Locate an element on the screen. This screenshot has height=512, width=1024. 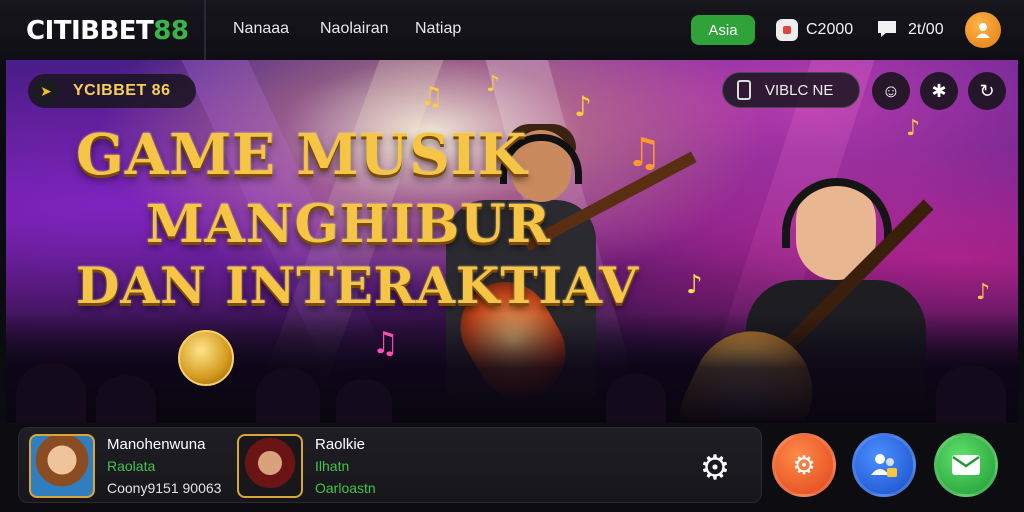
chat-icon is located at coordinates (887, 29).